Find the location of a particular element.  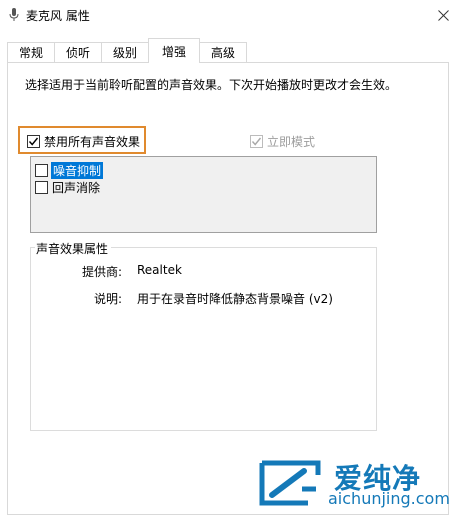

provider-label: 提供商: is located at coordinates (101, 272).